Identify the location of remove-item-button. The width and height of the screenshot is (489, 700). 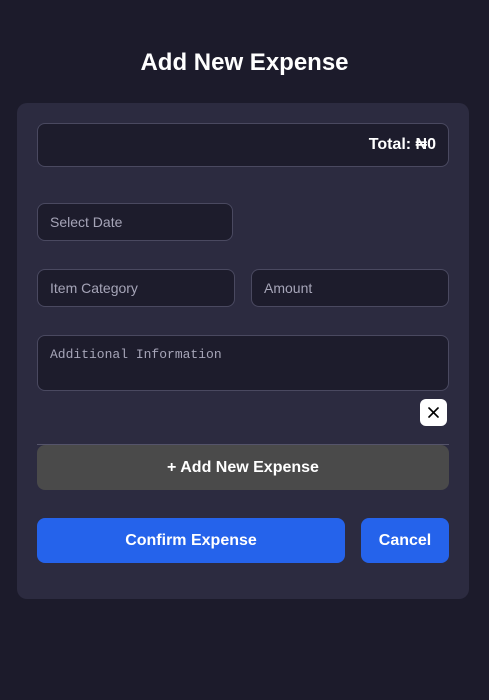
(433, 412).